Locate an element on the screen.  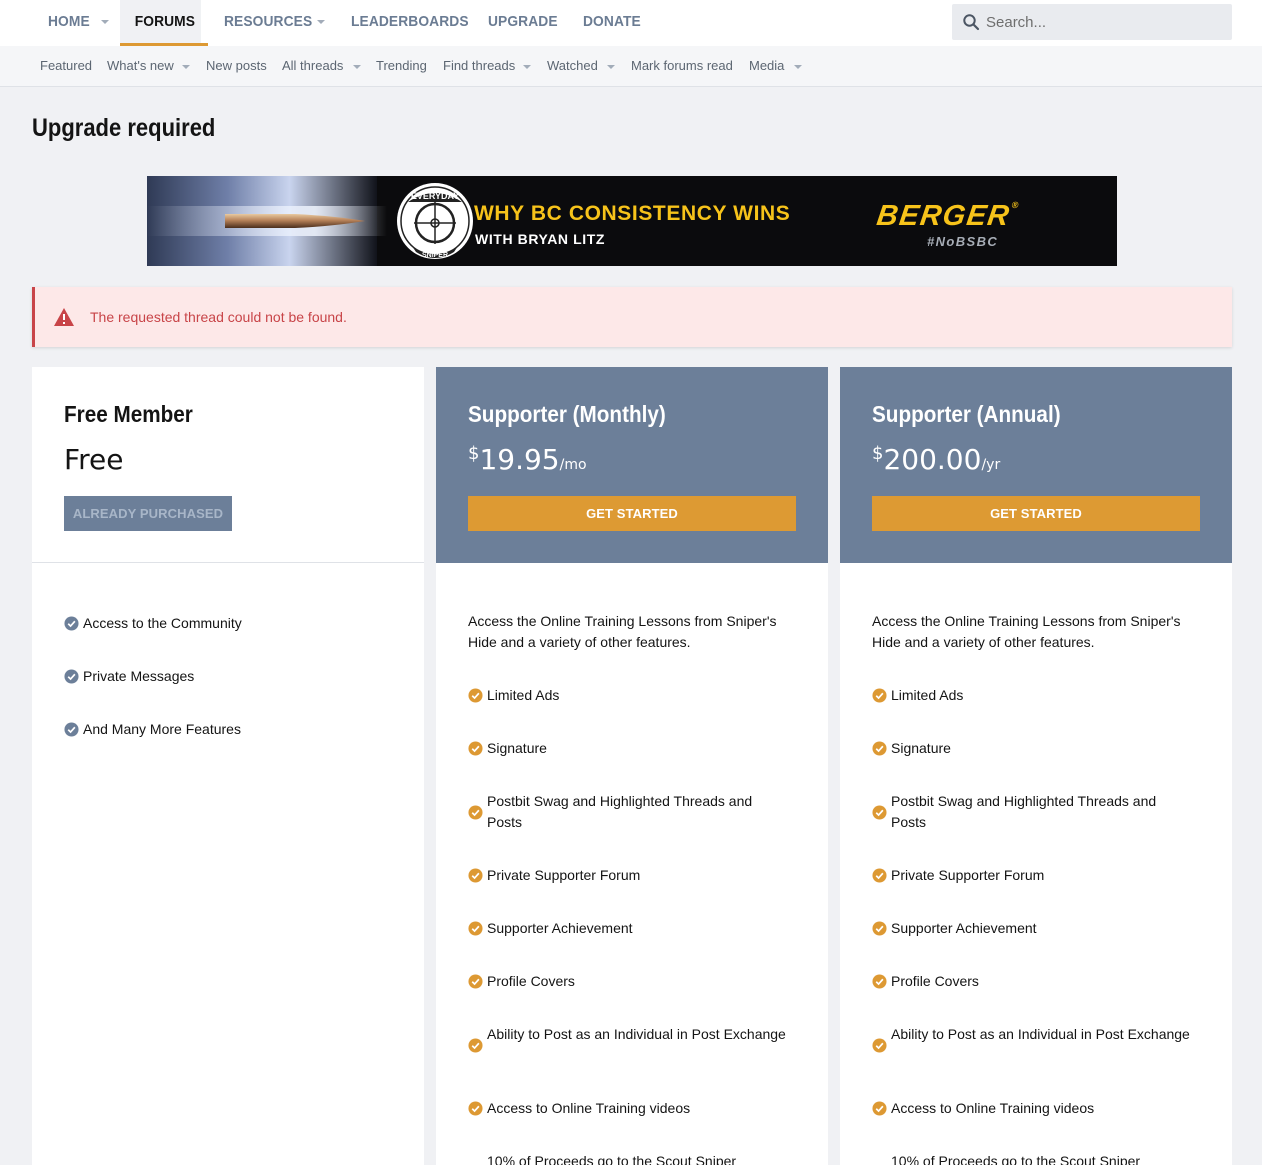
subnav-media: Media is located at coordinates (766, 66).